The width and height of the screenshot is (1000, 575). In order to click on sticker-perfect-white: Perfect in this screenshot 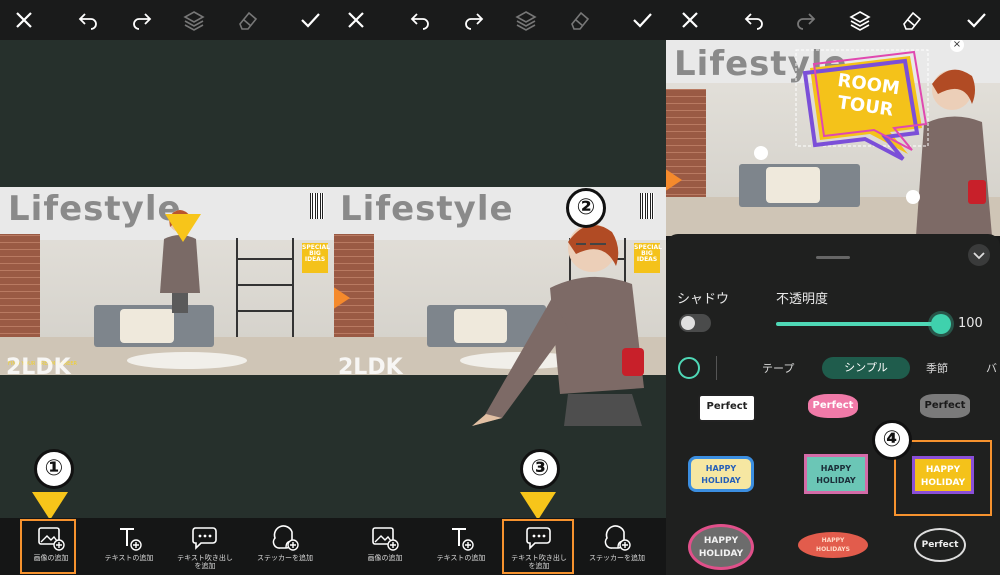, I will do `click(723, 425)`.